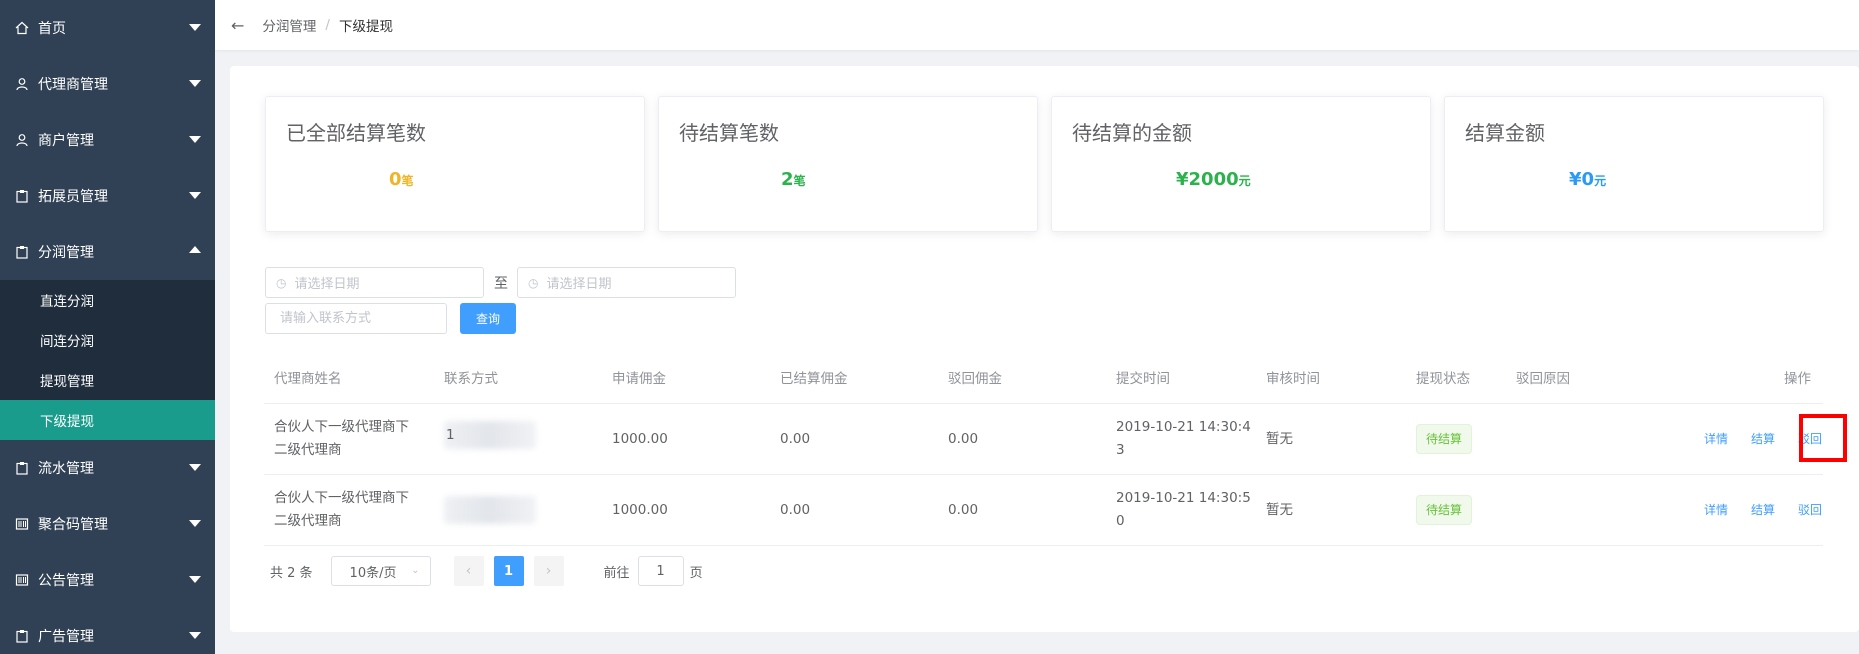  I want to click on goto-label: 前往, so click(616, 573).